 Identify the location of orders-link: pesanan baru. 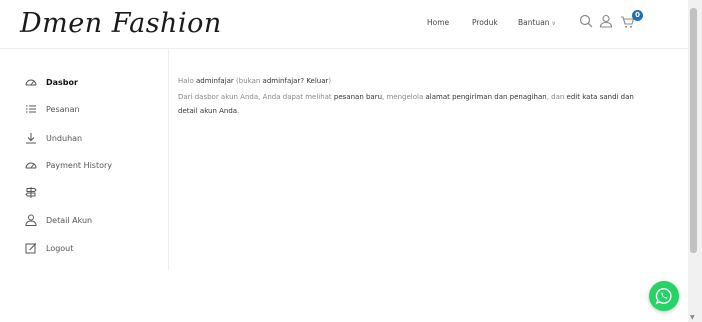
(358, 97).